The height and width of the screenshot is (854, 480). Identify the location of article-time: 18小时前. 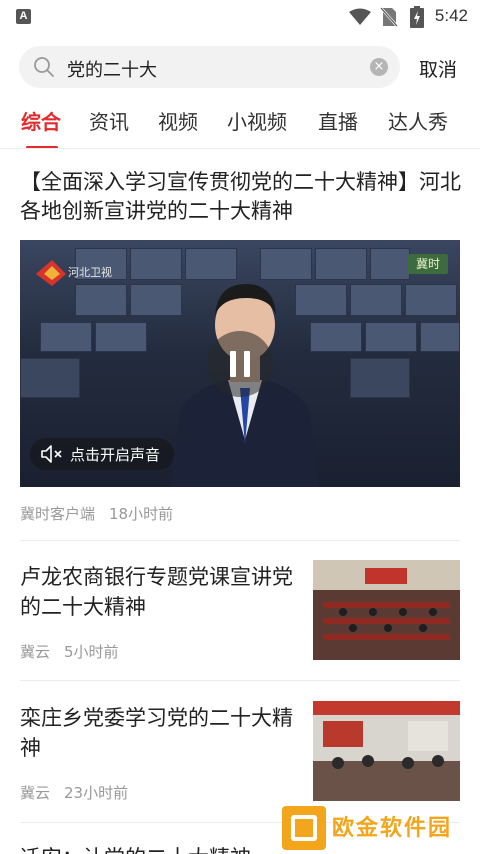
(141, 514).